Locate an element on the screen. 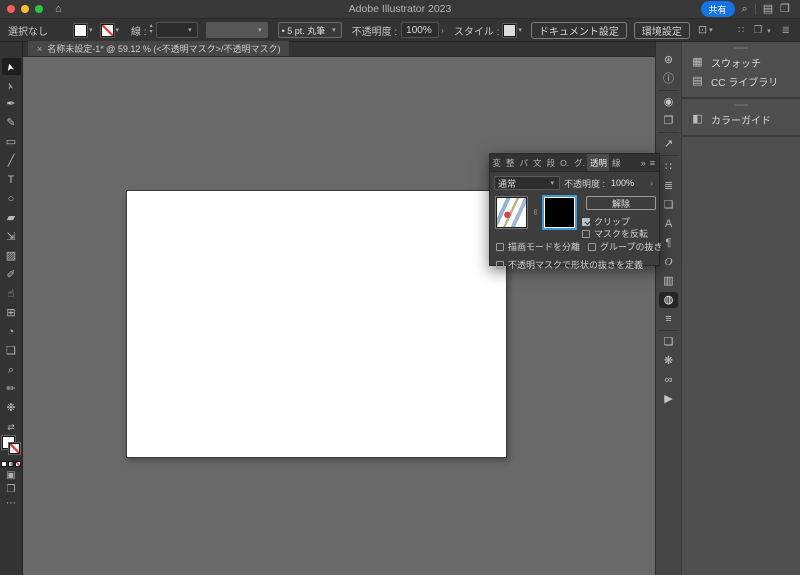  graph-tool: ◔ is located at coordinates (11, 332).